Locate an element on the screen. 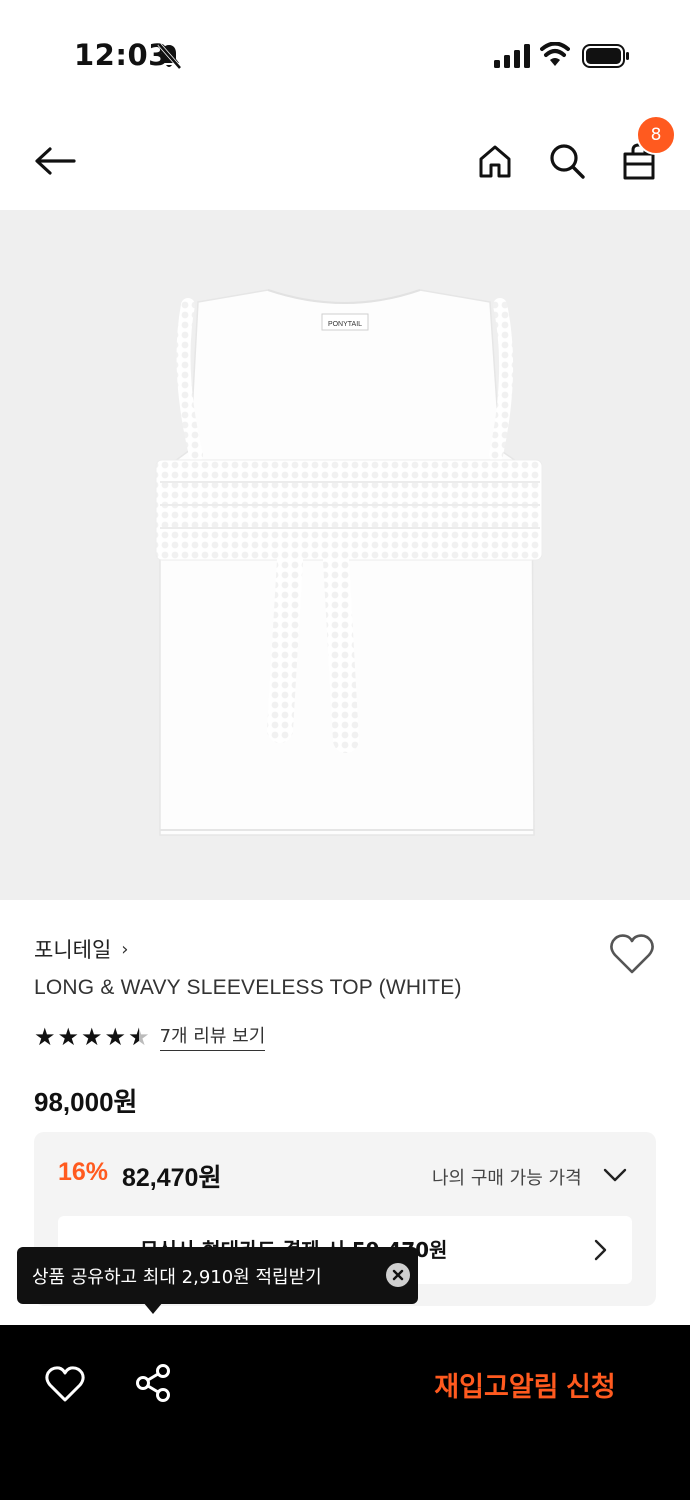 This screenshot has width=690, height=1500. share-icon is located at coordinates (153, 1383).